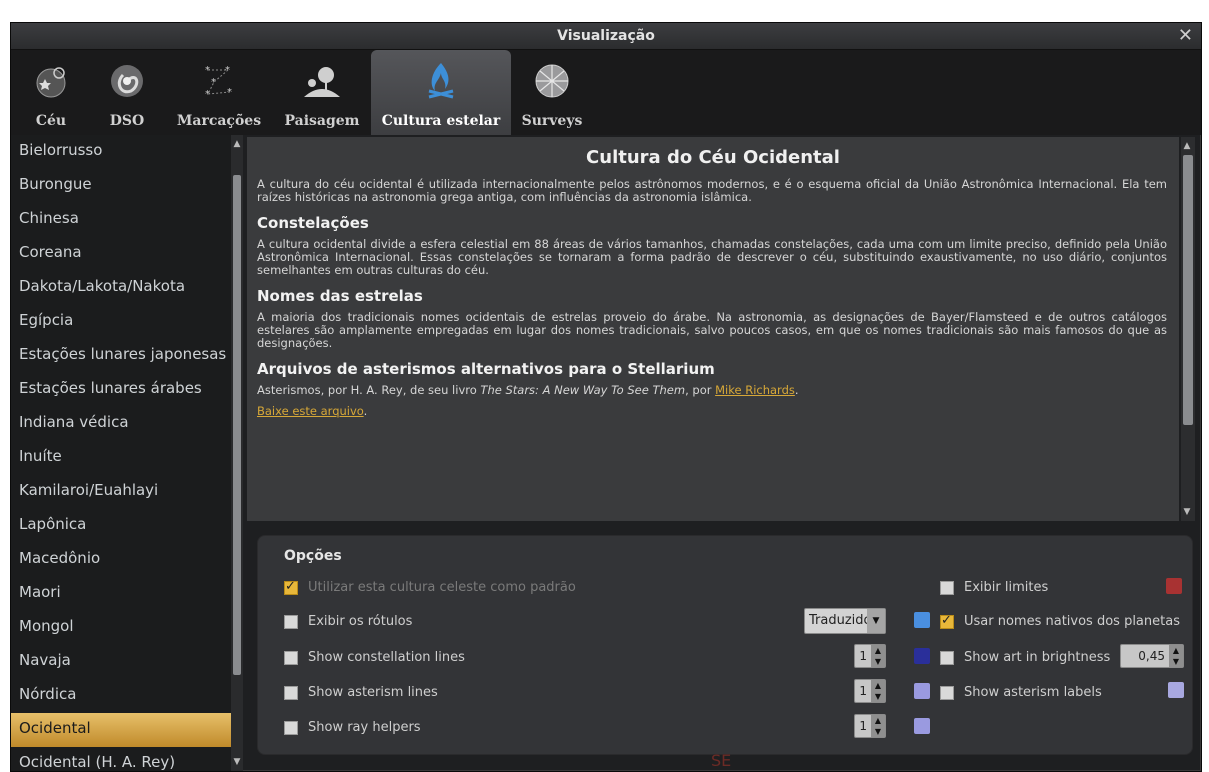 This screenshot has width=1209, height=772. I want to click on list-item: Estações lunares japonesas, so click(127, 356).